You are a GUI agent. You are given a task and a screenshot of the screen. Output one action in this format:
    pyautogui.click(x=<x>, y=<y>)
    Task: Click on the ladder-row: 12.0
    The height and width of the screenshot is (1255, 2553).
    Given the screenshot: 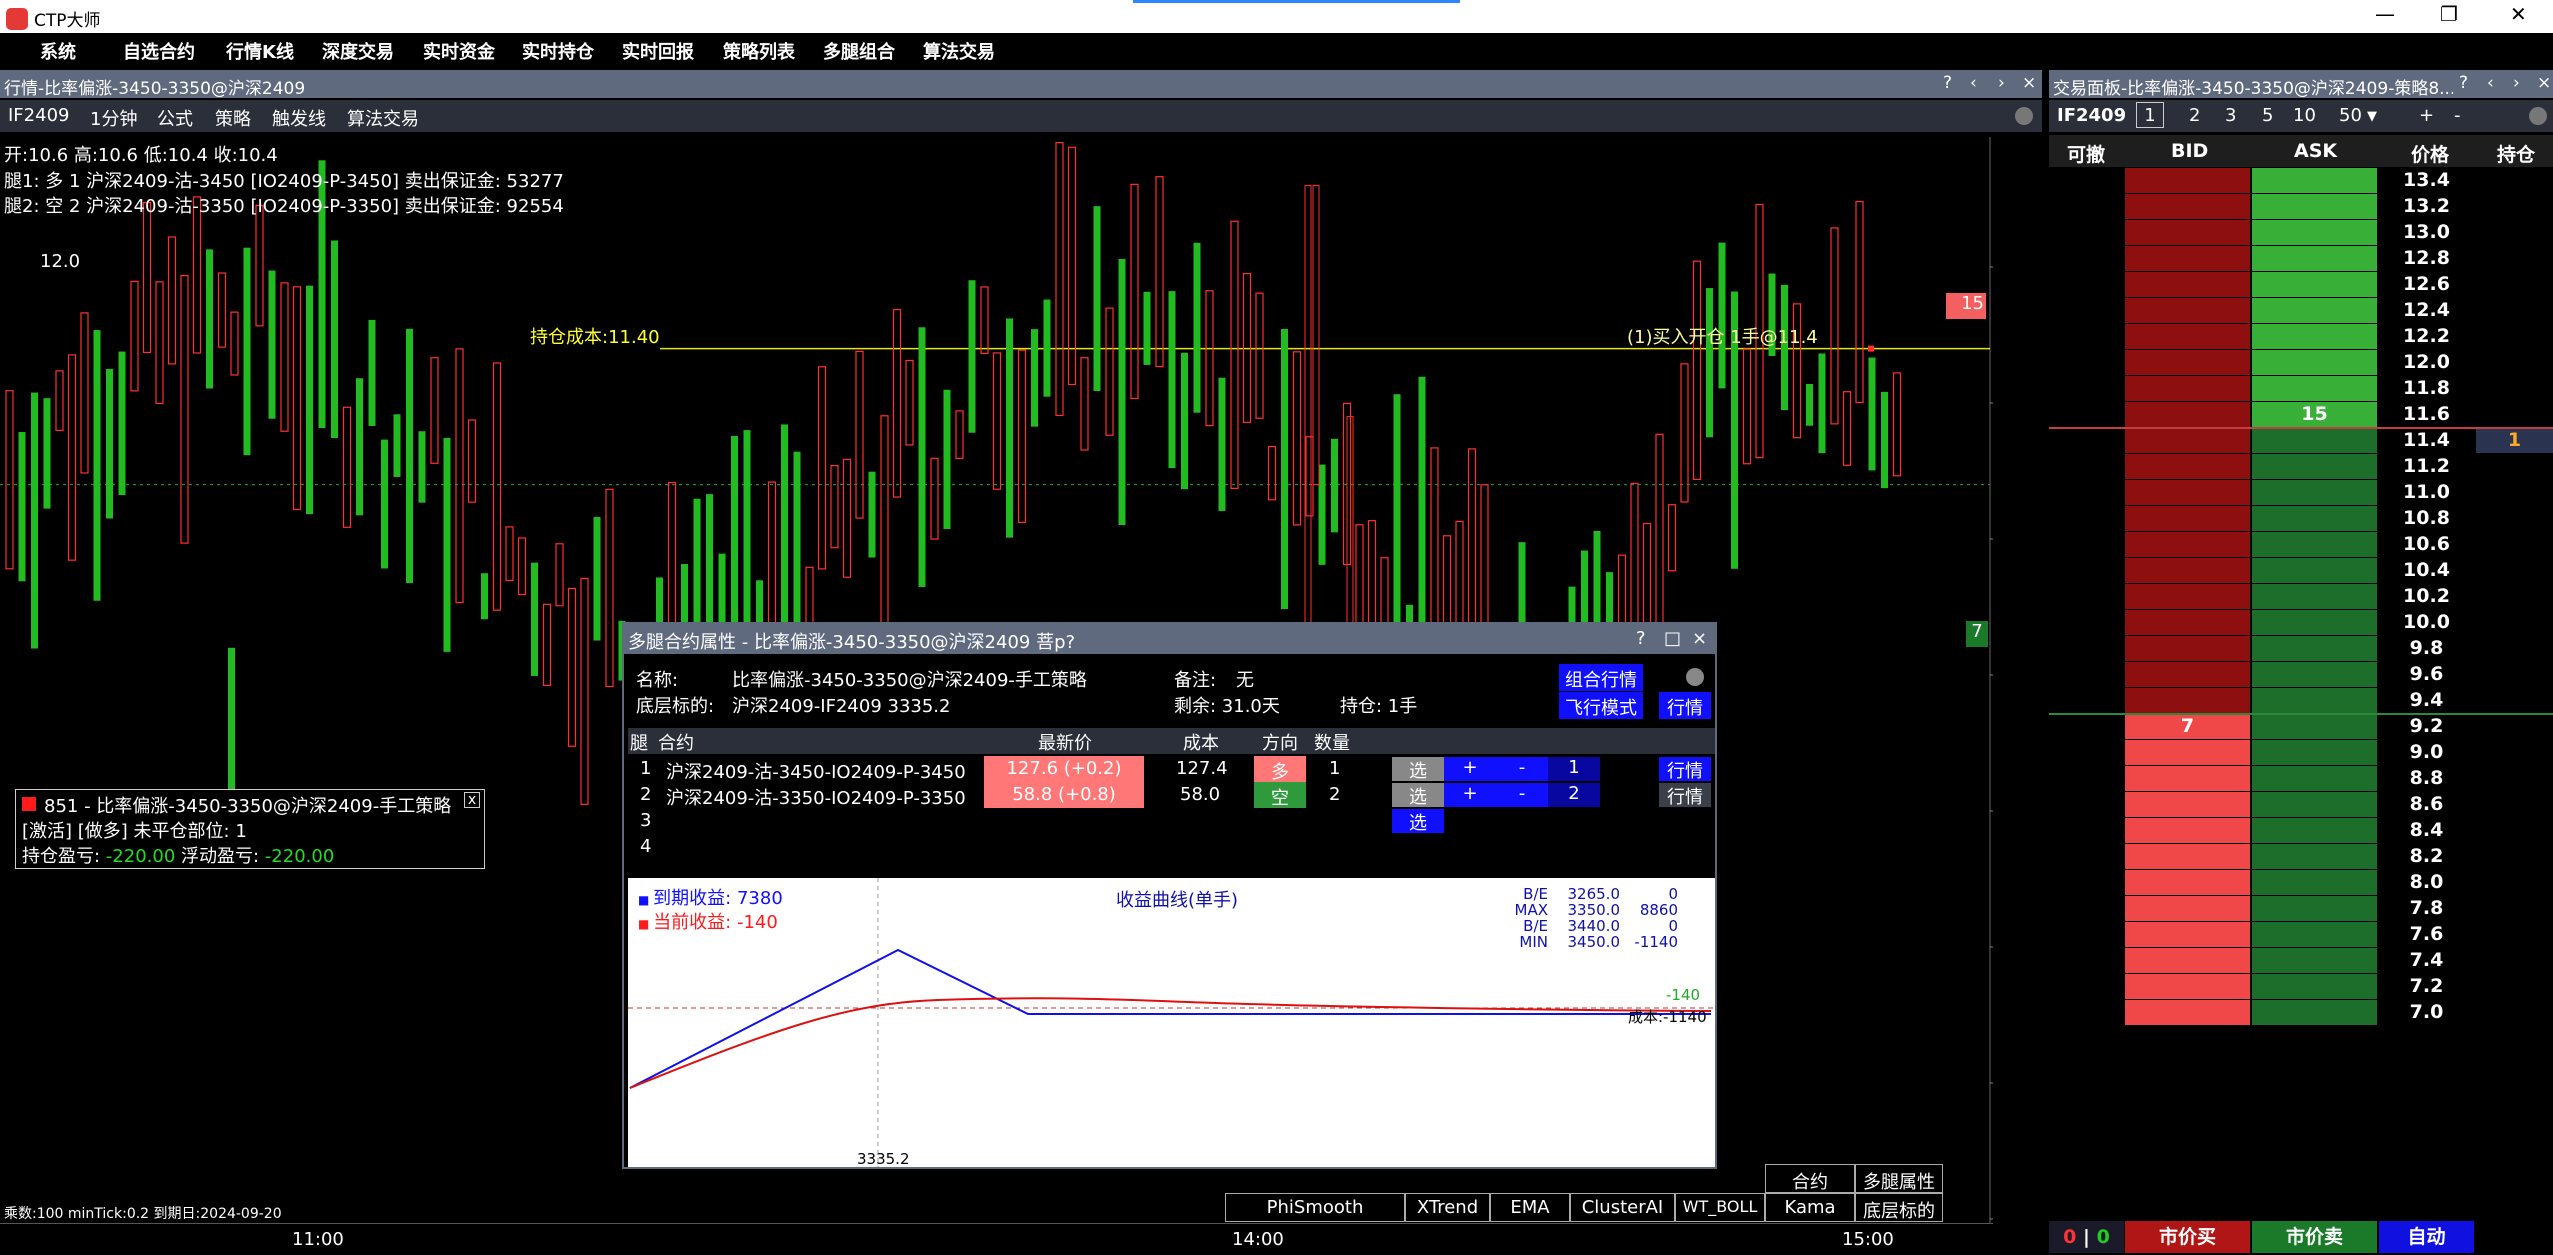 What is the action you would take?
    pyautogui.click(x=2301, y=363)
    